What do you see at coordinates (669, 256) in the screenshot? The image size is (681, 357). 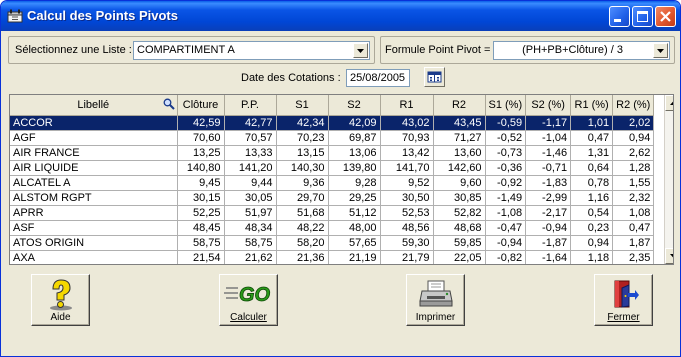 I see `scroll-down-button` at bounding box center [669, 256].